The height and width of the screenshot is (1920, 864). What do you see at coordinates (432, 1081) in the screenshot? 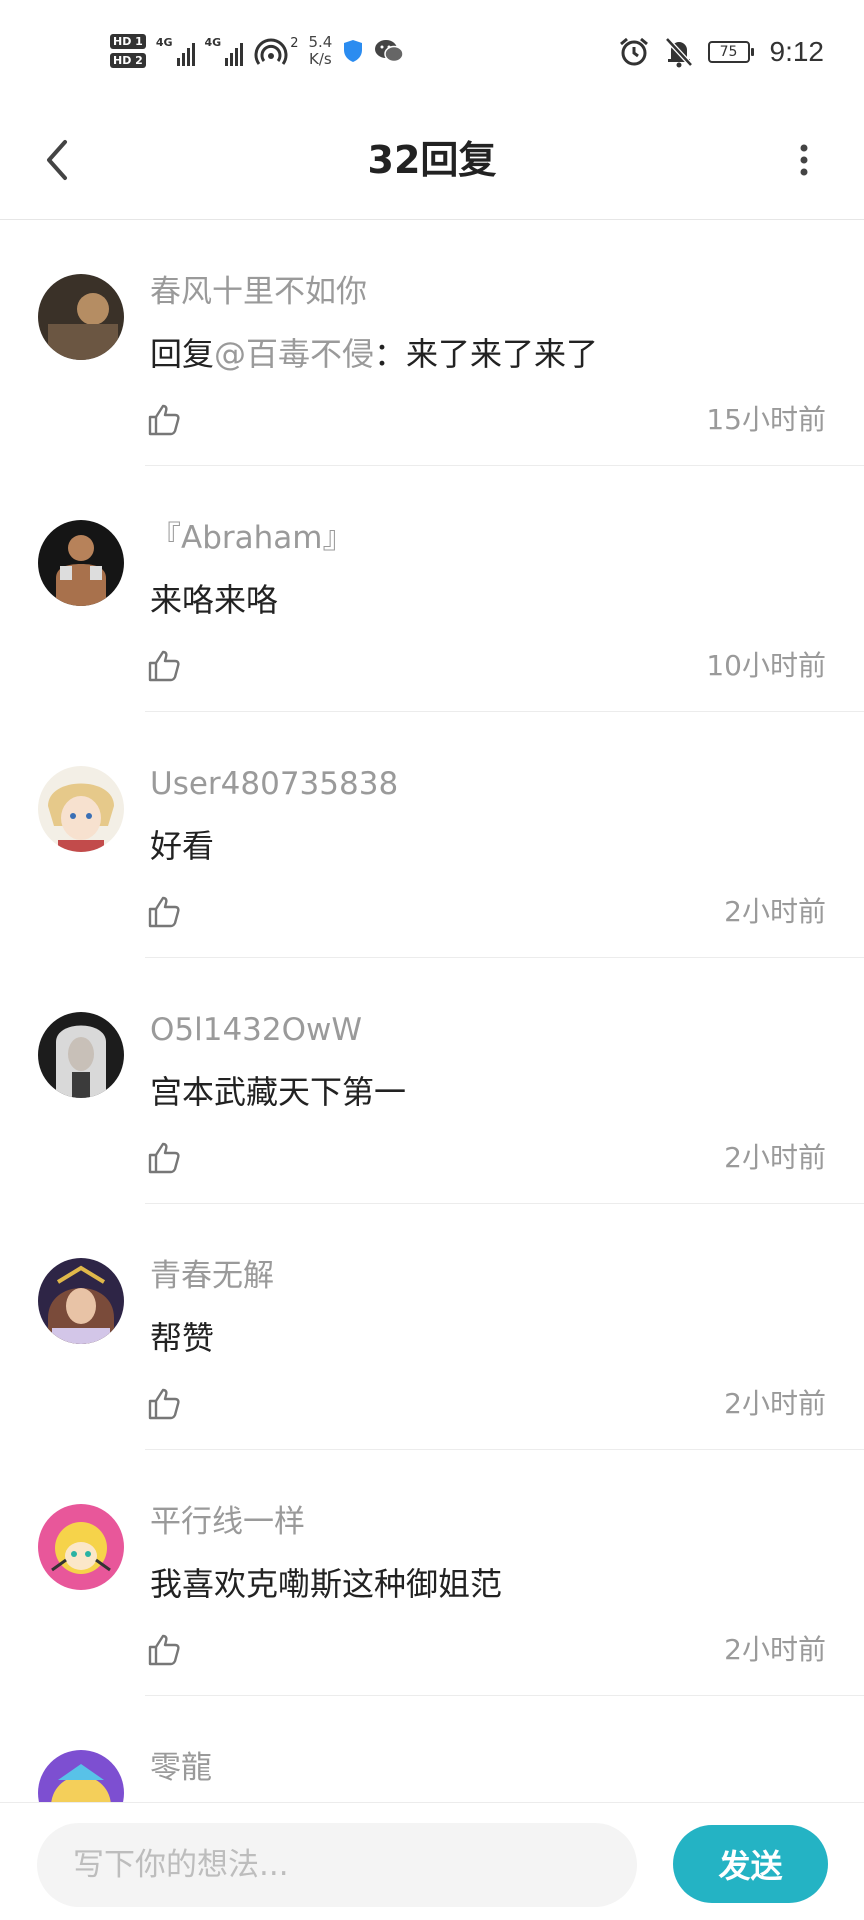
I see `reply-item: O5l1432OwW 宫本武藏天下第一 2小时前` at bounding box center [432, 1081].